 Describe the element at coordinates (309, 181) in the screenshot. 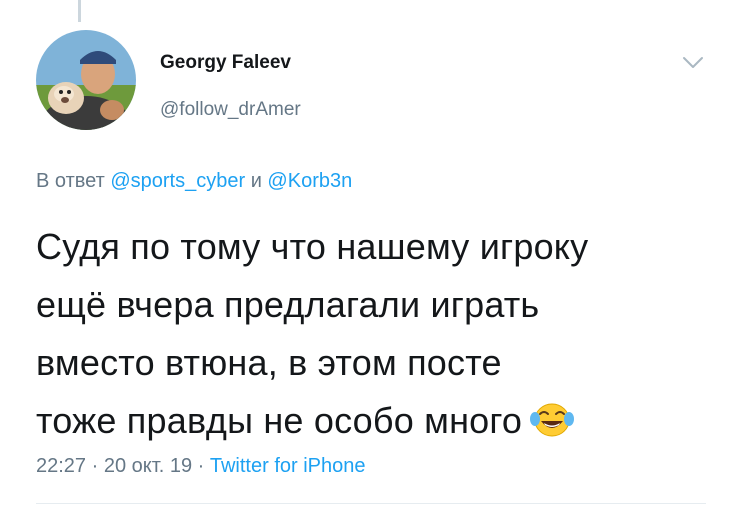

I see `mention-link-korb3n: @Korb3n` at that location.